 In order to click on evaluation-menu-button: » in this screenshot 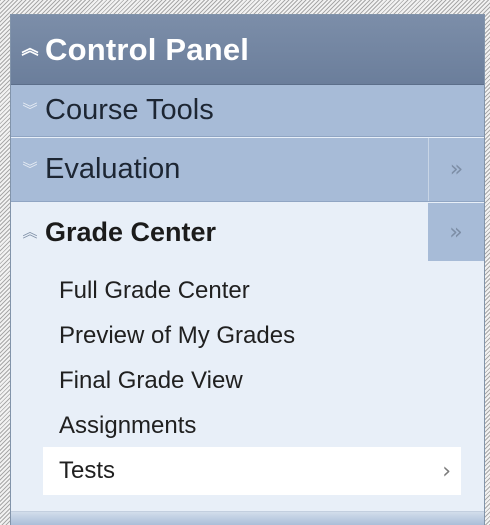, I will do `click(456, 169)`.